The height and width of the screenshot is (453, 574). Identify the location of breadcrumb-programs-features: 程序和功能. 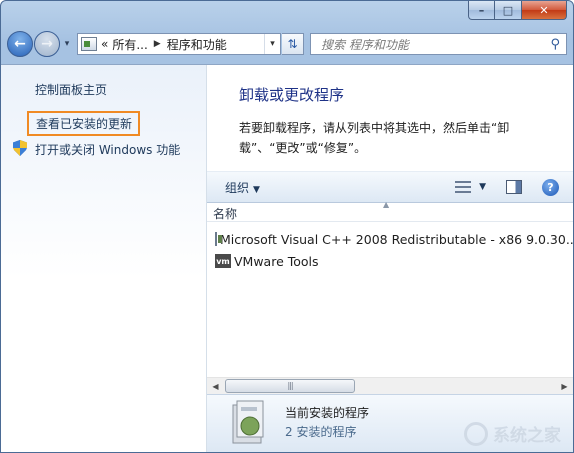
(197, 44).